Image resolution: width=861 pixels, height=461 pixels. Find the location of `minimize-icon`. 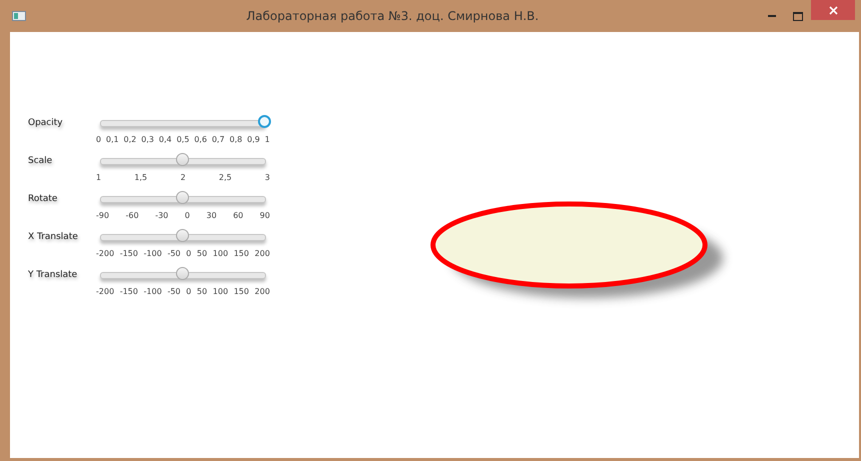

minimize-icon is located at coordinates (772, 16).